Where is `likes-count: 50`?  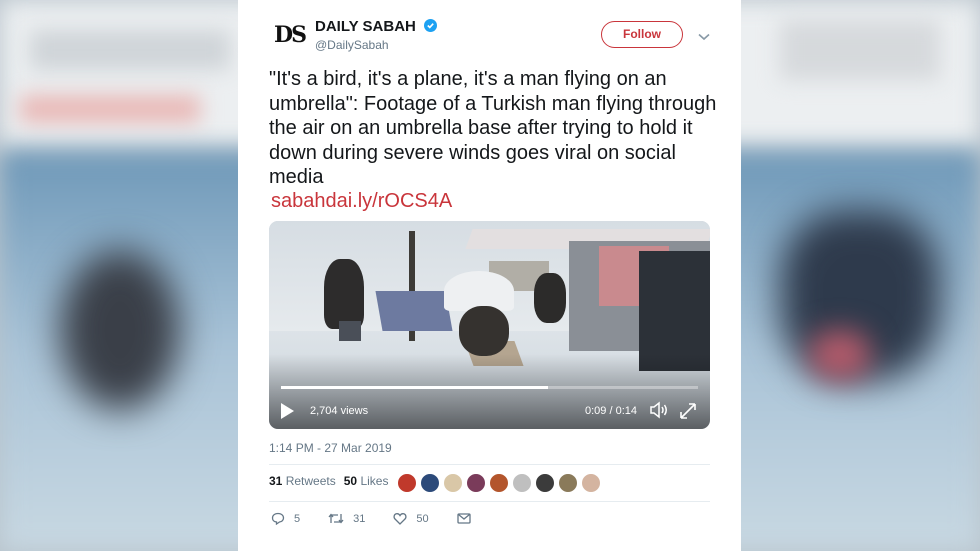 likes-count: 50 is located at coordinates (350, 481).